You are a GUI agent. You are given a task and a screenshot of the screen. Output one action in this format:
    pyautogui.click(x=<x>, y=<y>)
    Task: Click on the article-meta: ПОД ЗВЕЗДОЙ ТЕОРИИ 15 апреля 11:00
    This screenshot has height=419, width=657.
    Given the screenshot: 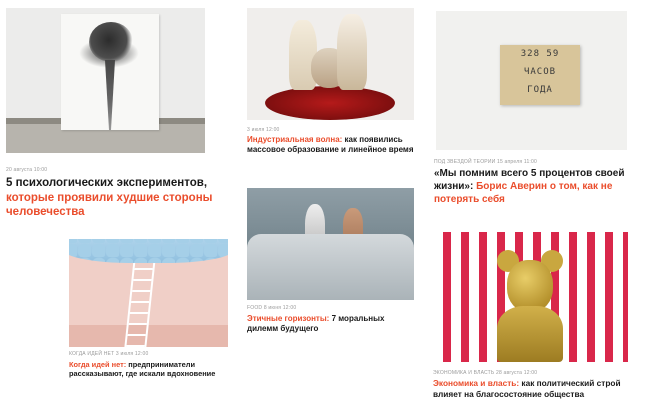 What is the action you would take?
    pyautogui.click(x=485, y=162)
    